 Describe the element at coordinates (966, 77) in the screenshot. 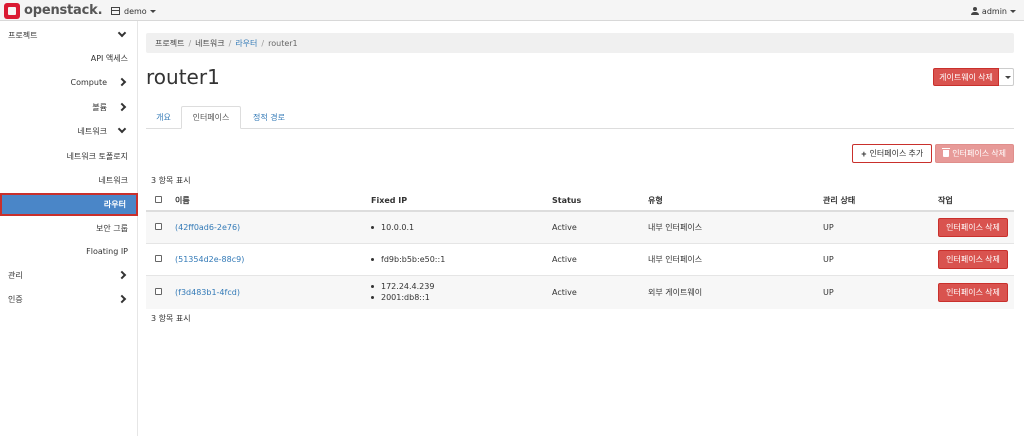

I see `clear-gateway-button: 게이트웨이 삭제` at that location.